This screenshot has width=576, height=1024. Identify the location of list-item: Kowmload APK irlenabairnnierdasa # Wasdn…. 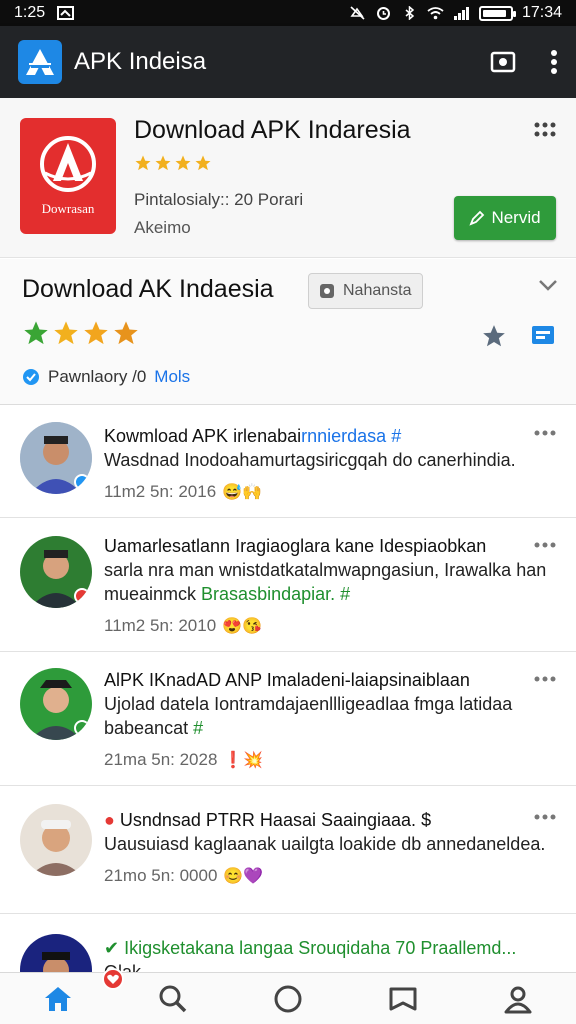
(288, 462).